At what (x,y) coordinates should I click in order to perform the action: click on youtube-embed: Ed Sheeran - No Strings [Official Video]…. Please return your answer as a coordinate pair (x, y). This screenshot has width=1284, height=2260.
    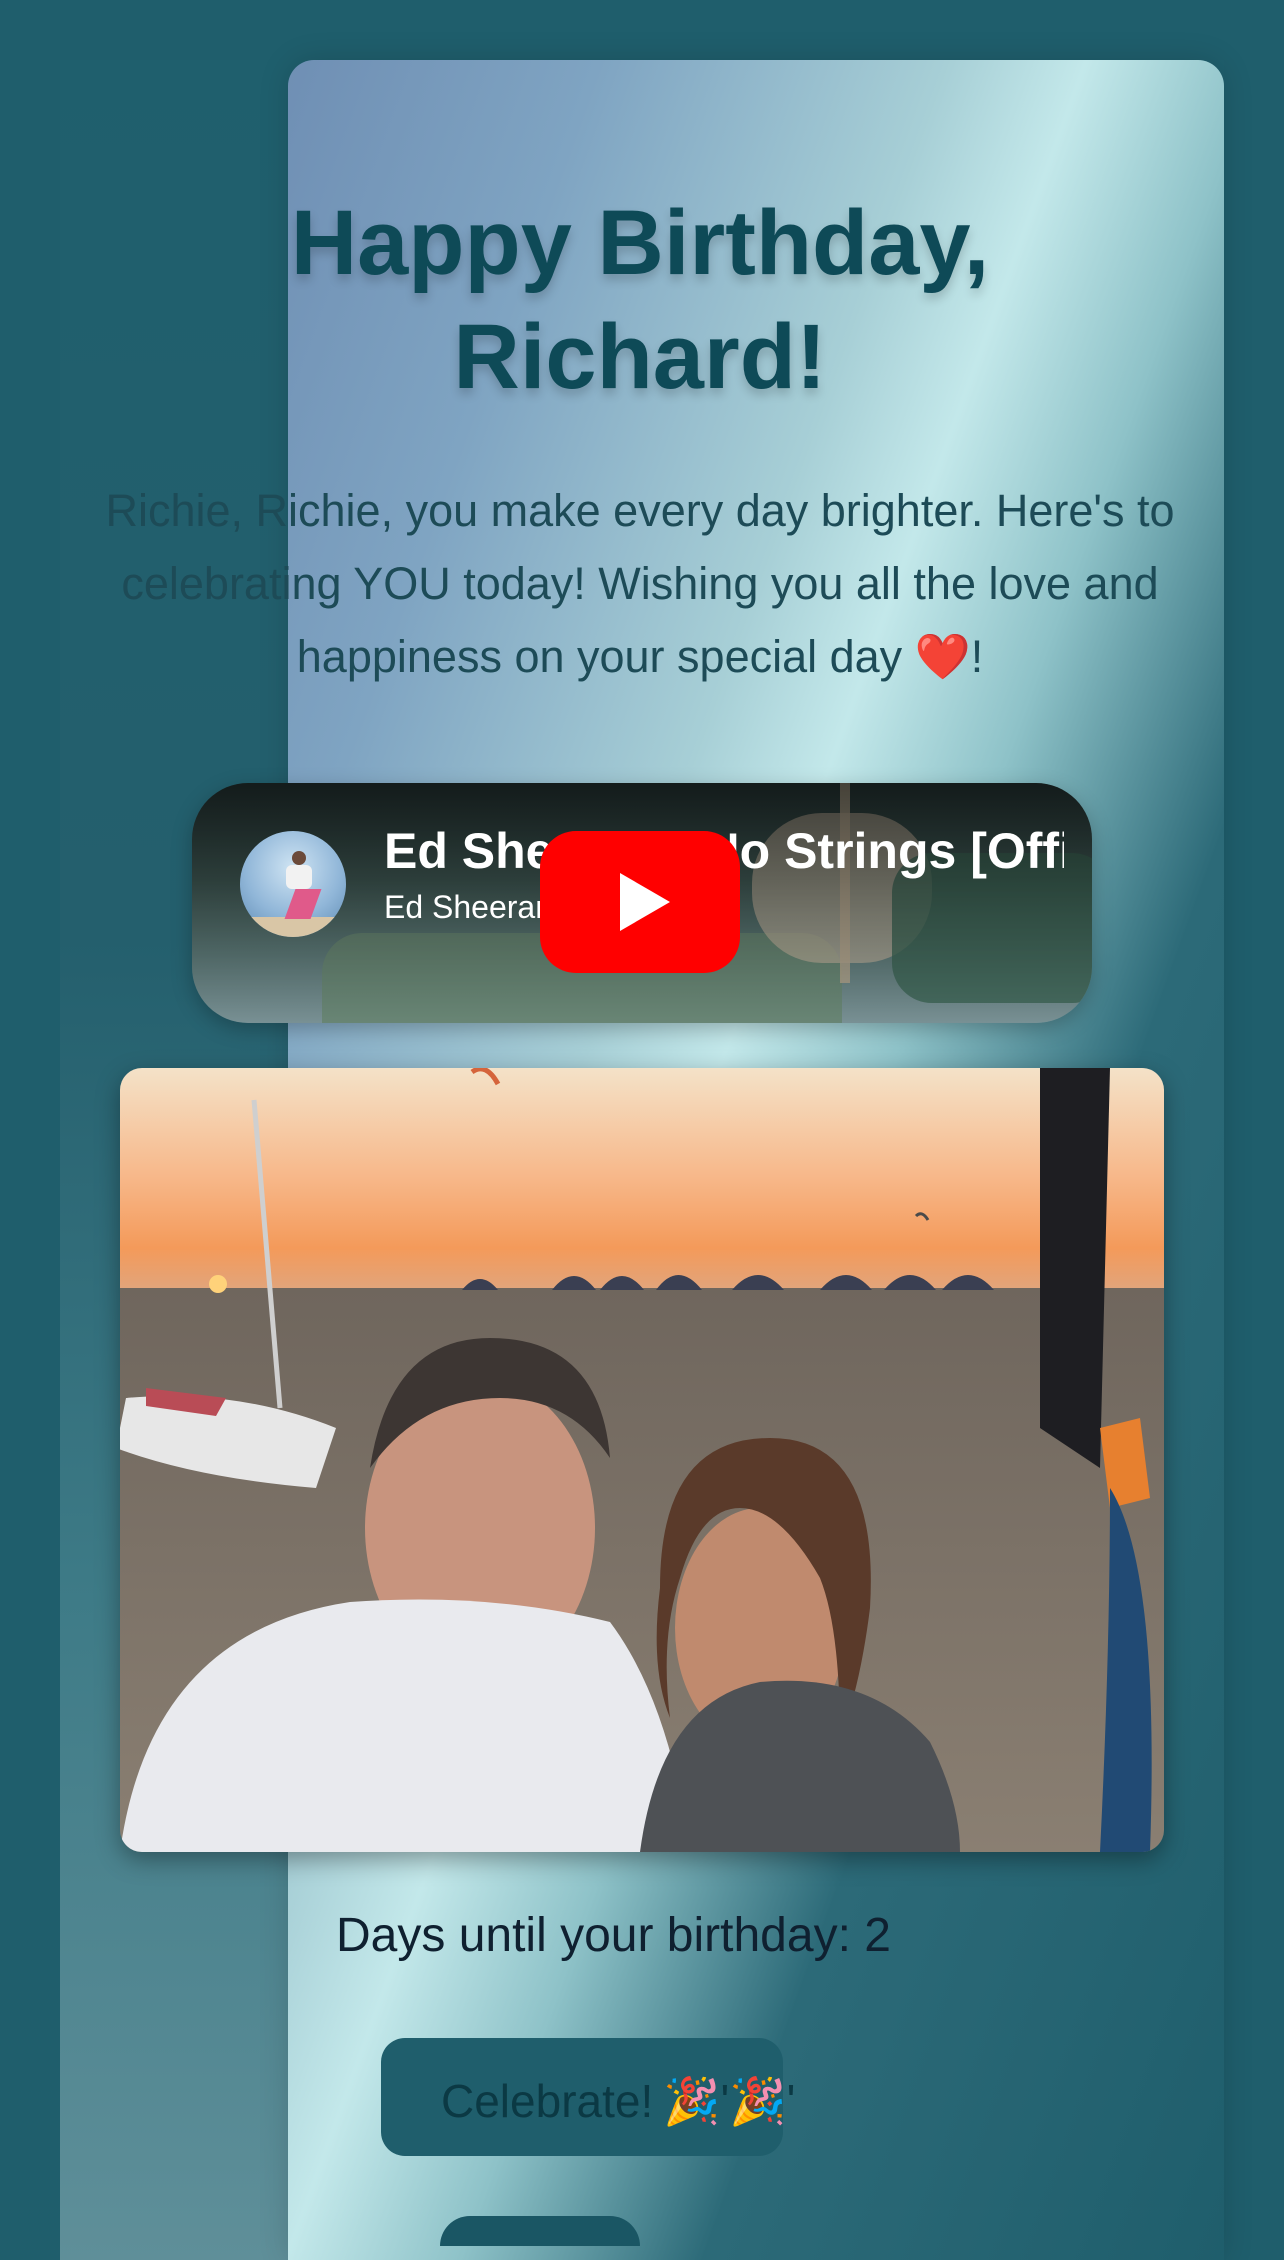
    Looking at the image, I should click on (642, 903).